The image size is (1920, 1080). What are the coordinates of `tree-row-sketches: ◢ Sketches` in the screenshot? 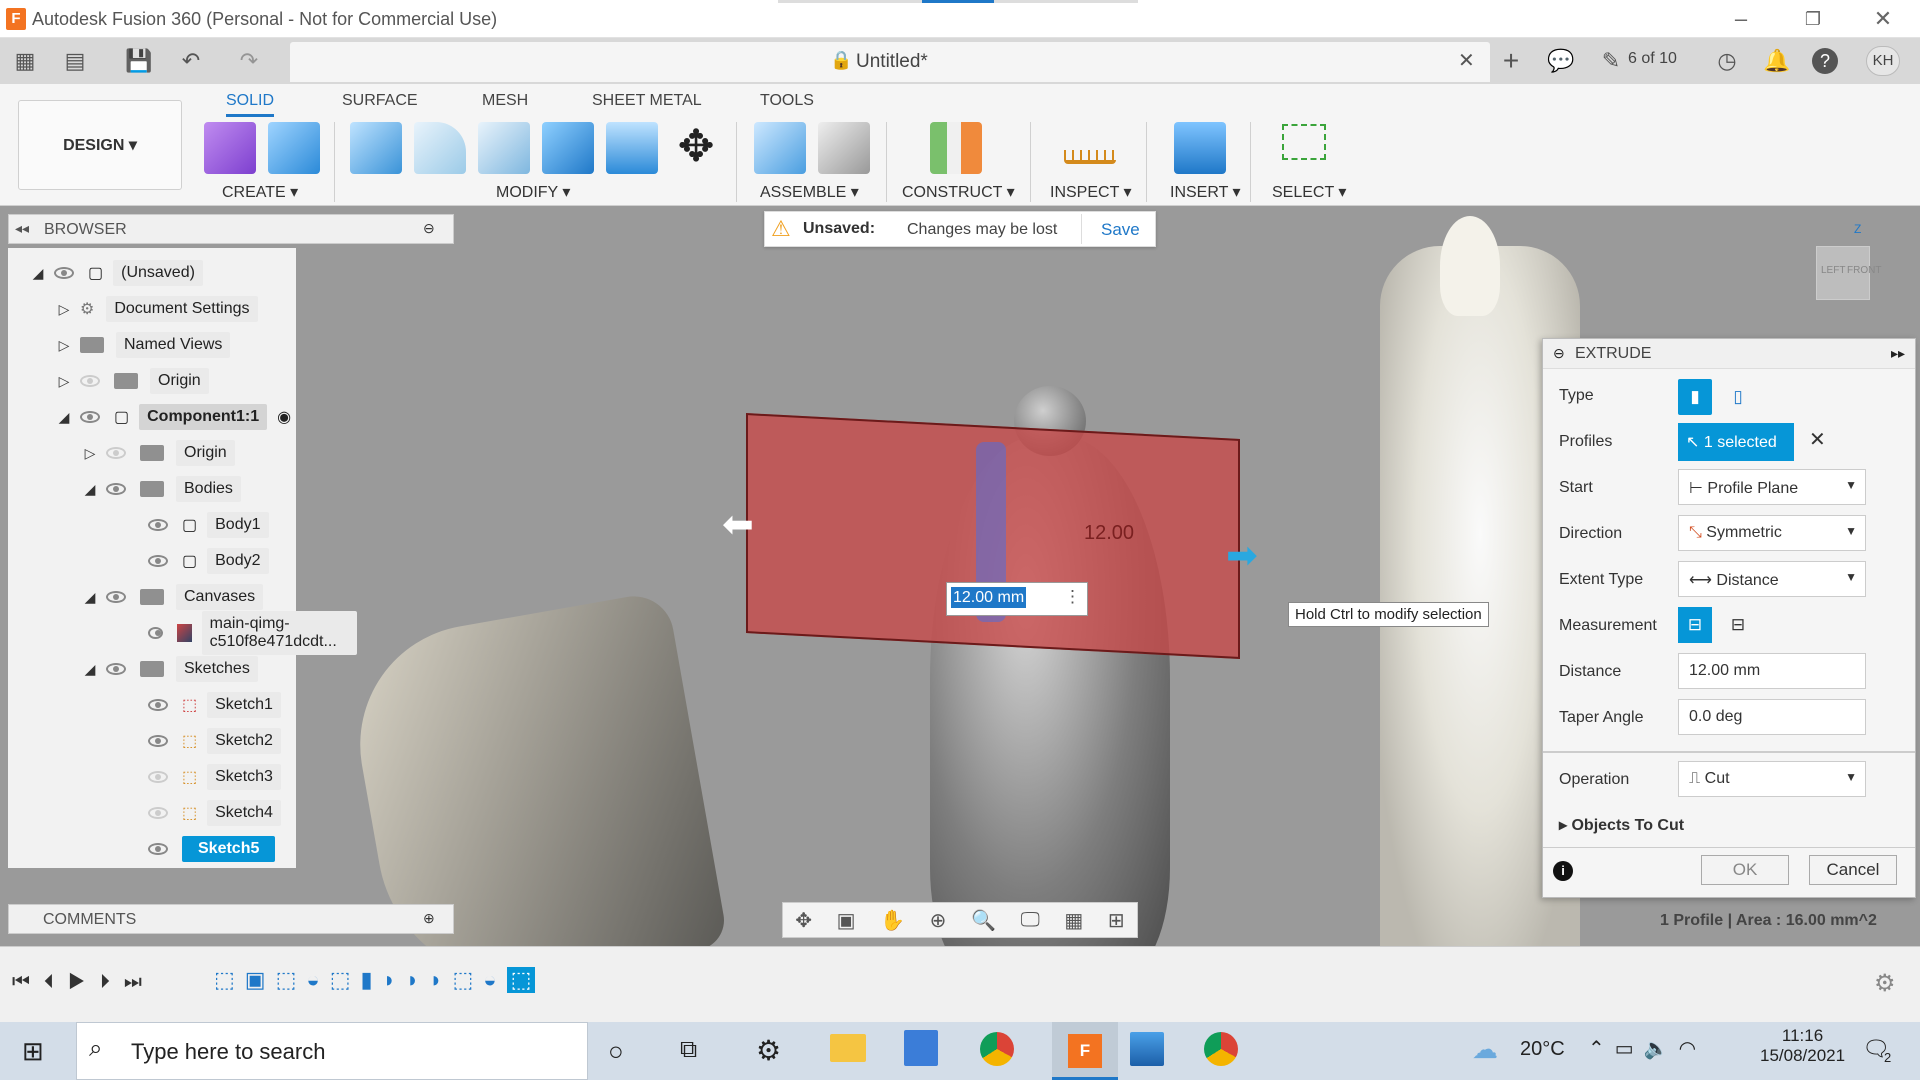 It's located at (170, 669).